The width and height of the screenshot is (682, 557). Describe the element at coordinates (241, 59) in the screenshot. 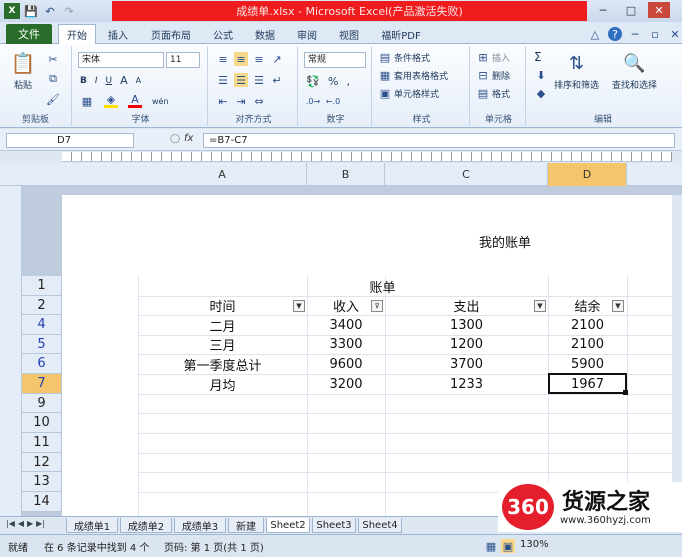

I see `align-middle-icon: ≡` at that location.